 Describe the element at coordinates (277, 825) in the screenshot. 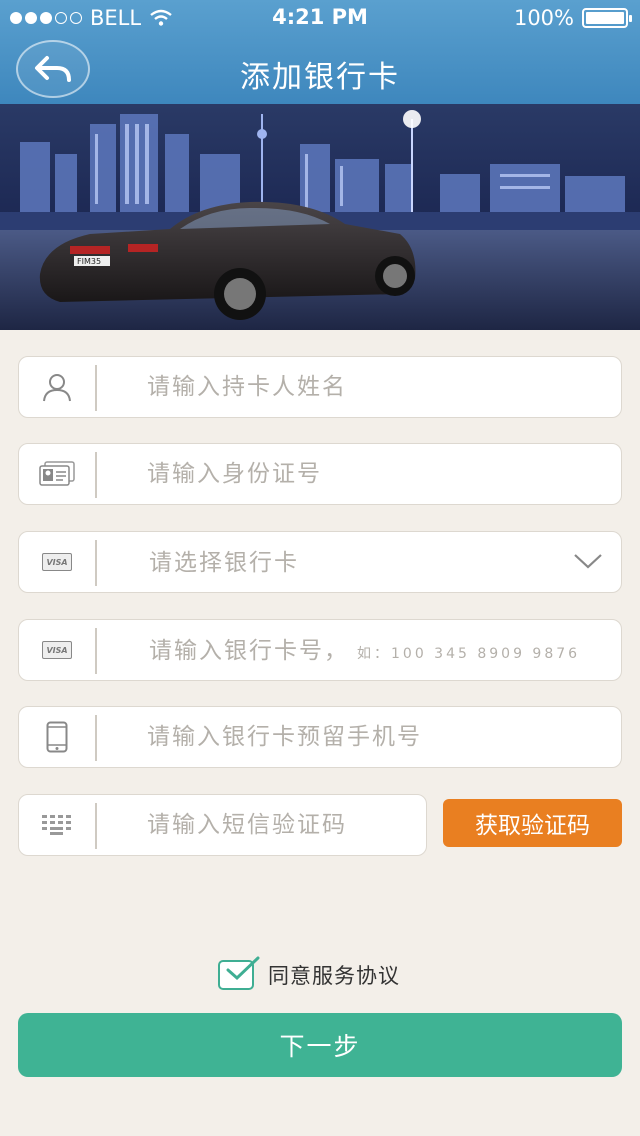

I see `sms-code-input` at that location.